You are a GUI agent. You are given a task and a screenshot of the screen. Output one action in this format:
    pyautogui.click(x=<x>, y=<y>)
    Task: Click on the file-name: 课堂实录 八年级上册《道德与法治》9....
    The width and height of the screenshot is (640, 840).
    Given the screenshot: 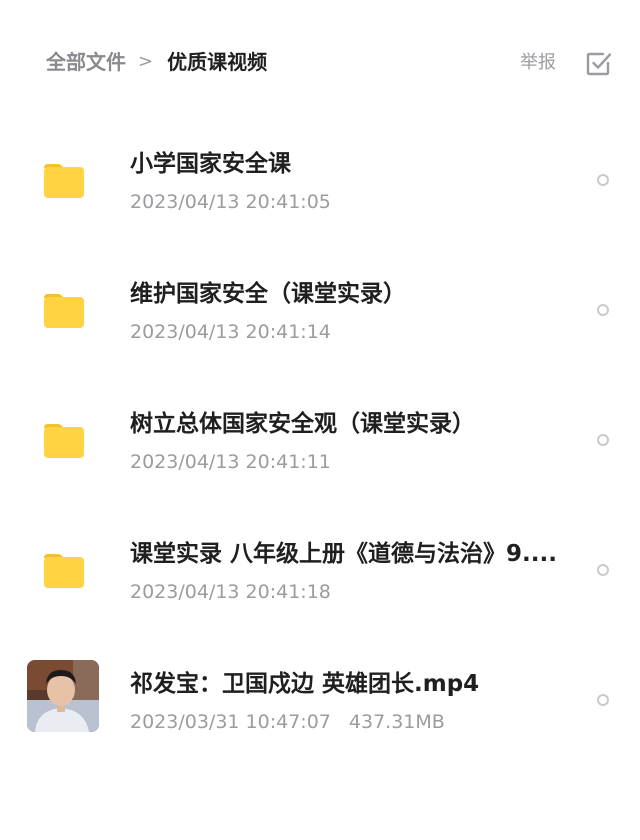 What is the action you would take?
    pyautogui.click(x=343, y=554)
    